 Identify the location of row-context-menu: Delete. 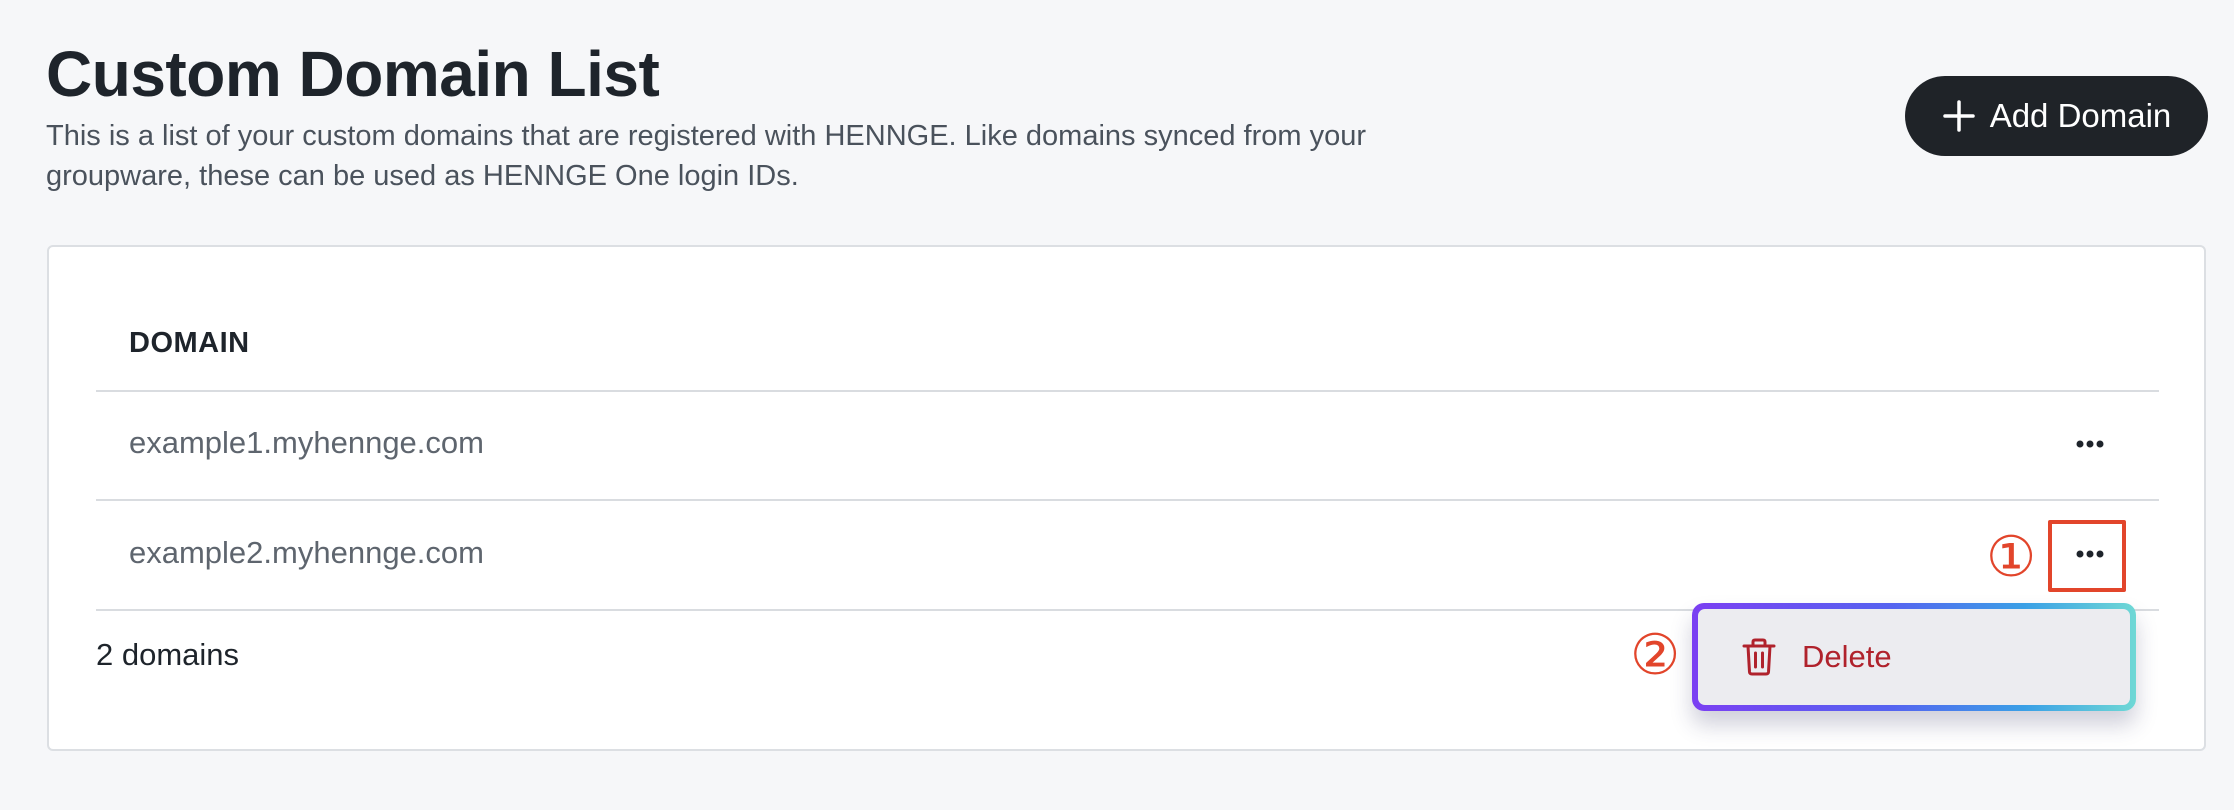
(1914, 657).